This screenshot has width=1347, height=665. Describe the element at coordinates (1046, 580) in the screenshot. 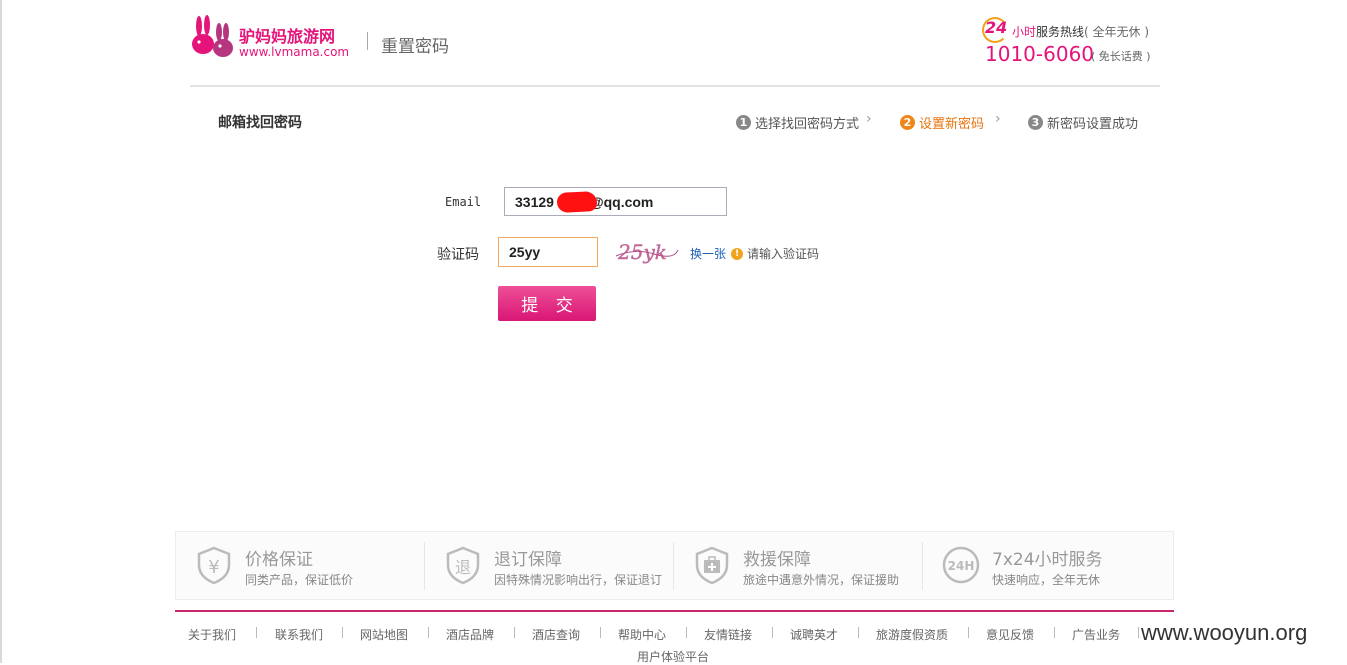

I see `guarantee-subtitle: 快速响应，全年无休` at that location.